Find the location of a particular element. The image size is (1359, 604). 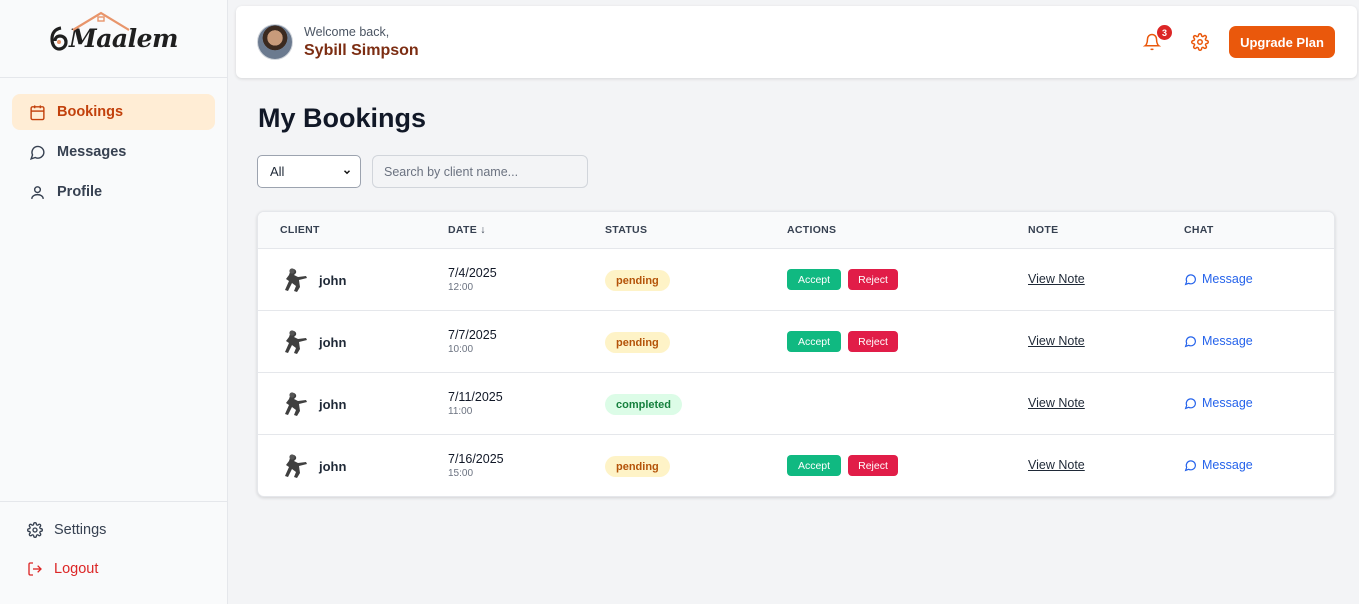

booking-date: 7/11/2025 is located at coordinates (475, 397).